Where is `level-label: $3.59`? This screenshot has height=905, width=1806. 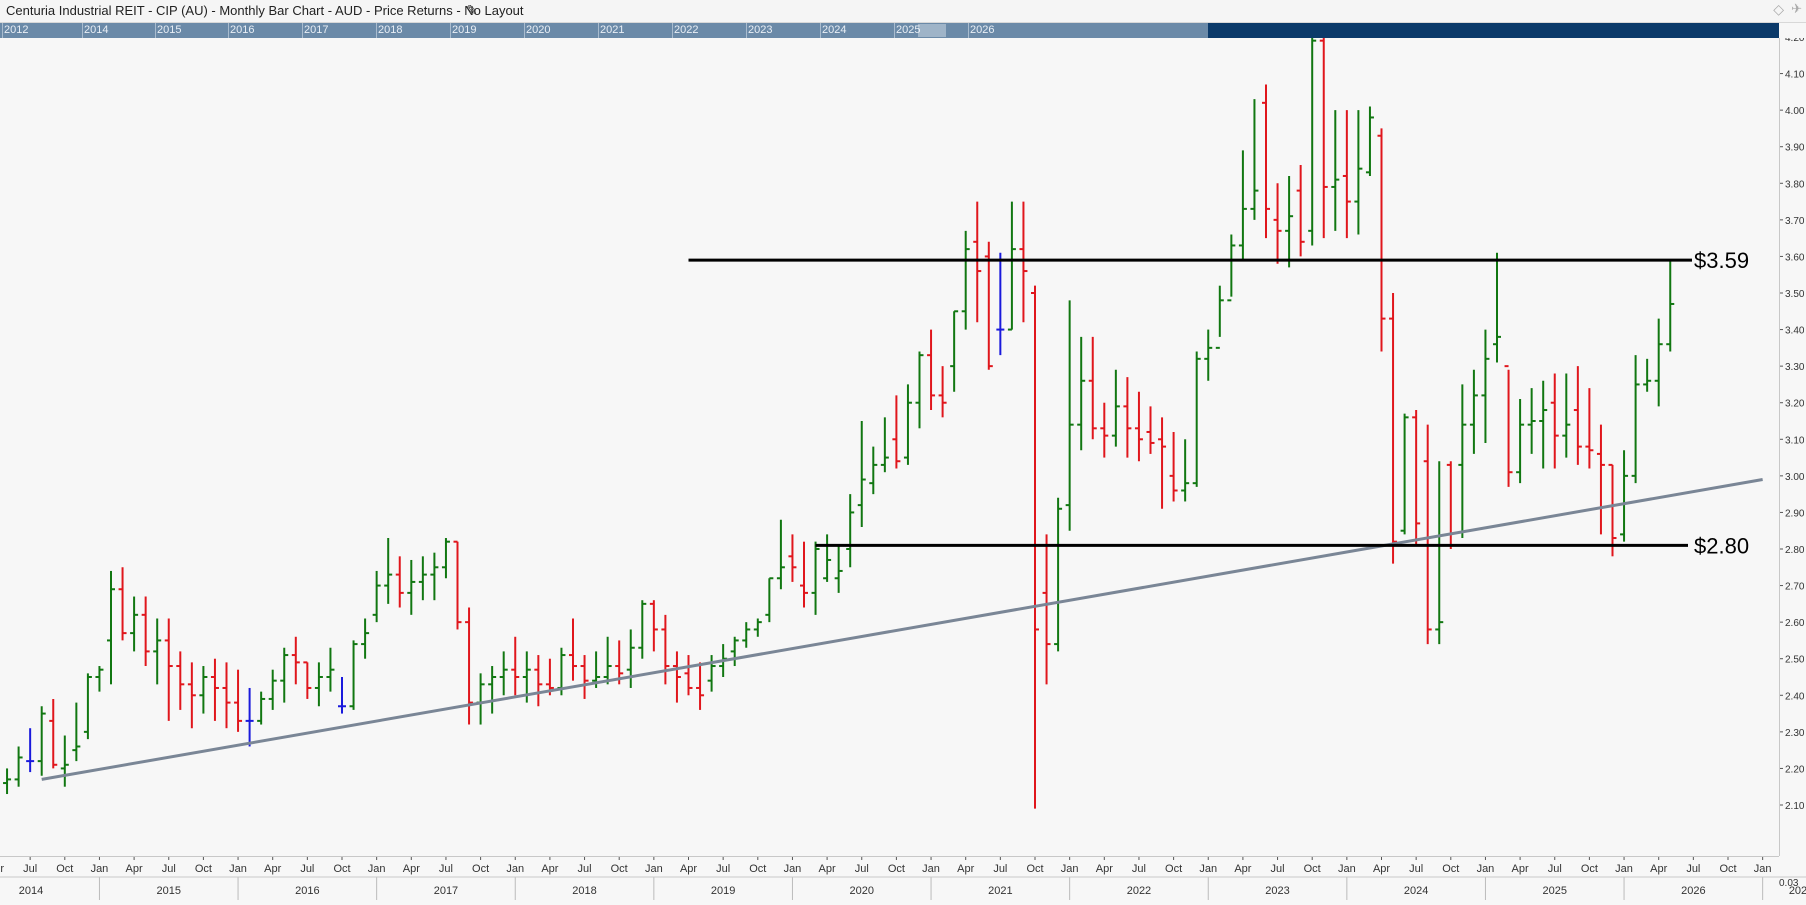 level-label: $3.59 is located at coordinates (1721, 260).